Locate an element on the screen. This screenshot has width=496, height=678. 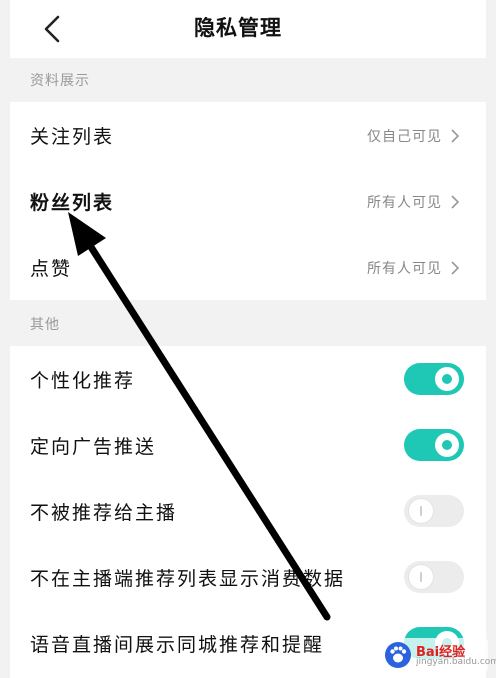
row-targeted-ads: 定向广告推送 is located at coordinates (248, 445).